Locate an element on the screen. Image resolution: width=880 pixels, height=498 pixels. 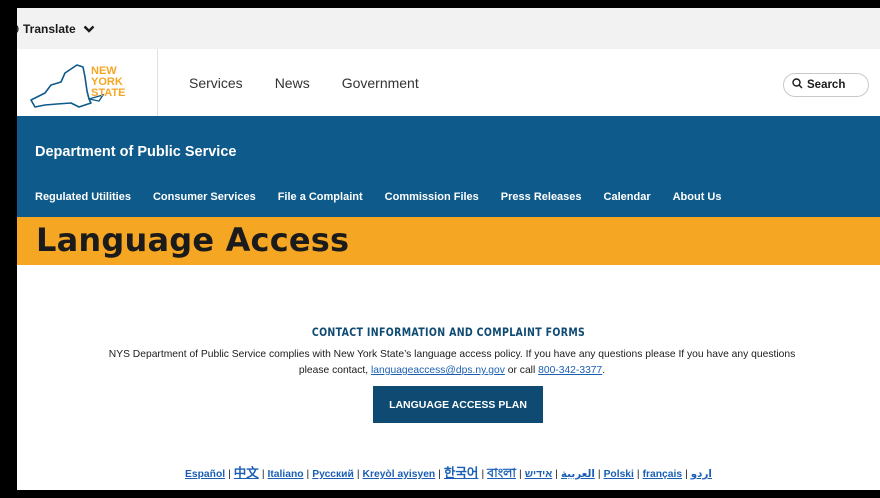
agency-nav-regulated-utilities: Regulated Utilities is located at coordinates (83, 197).